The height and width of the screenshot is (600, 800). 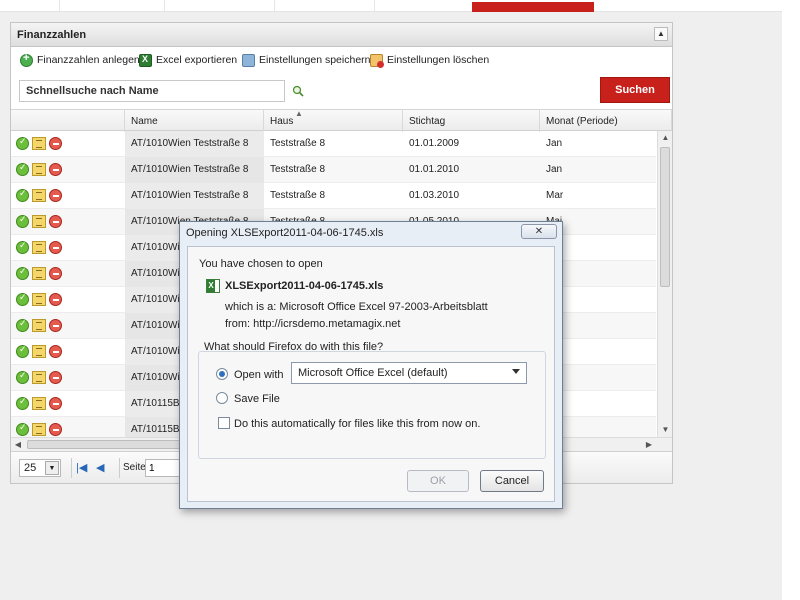 What do you see at coordinates (391, 6) in the screenshot?
I see `top-navigation-strip` at bounding box center [391, 6].